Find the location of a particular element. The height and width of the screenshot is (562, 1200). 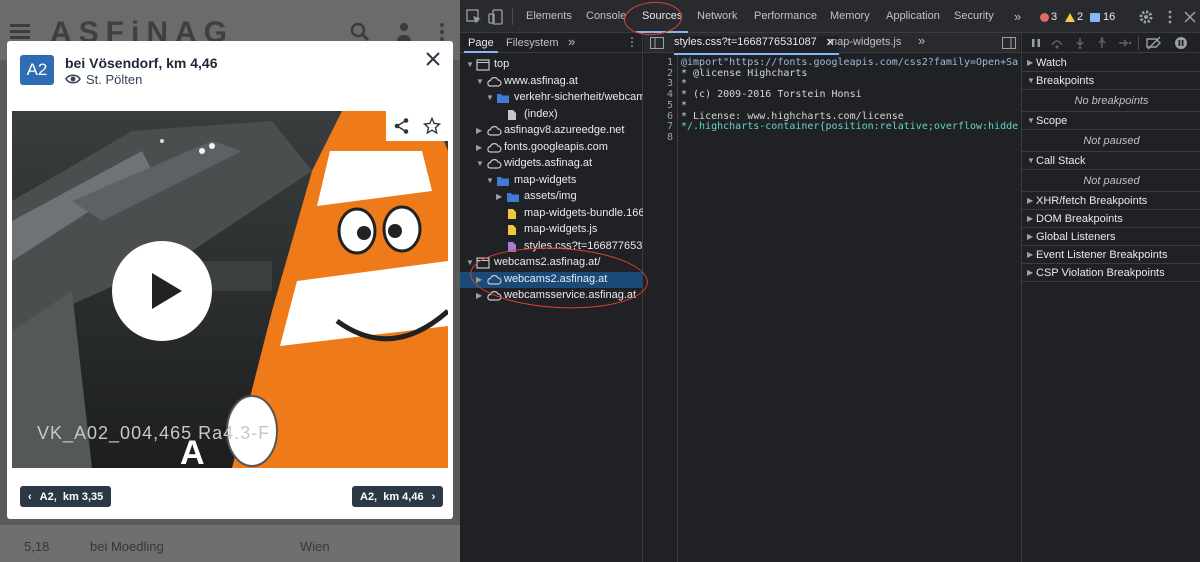

line-number: 1 is located at coordinates (669, 62).